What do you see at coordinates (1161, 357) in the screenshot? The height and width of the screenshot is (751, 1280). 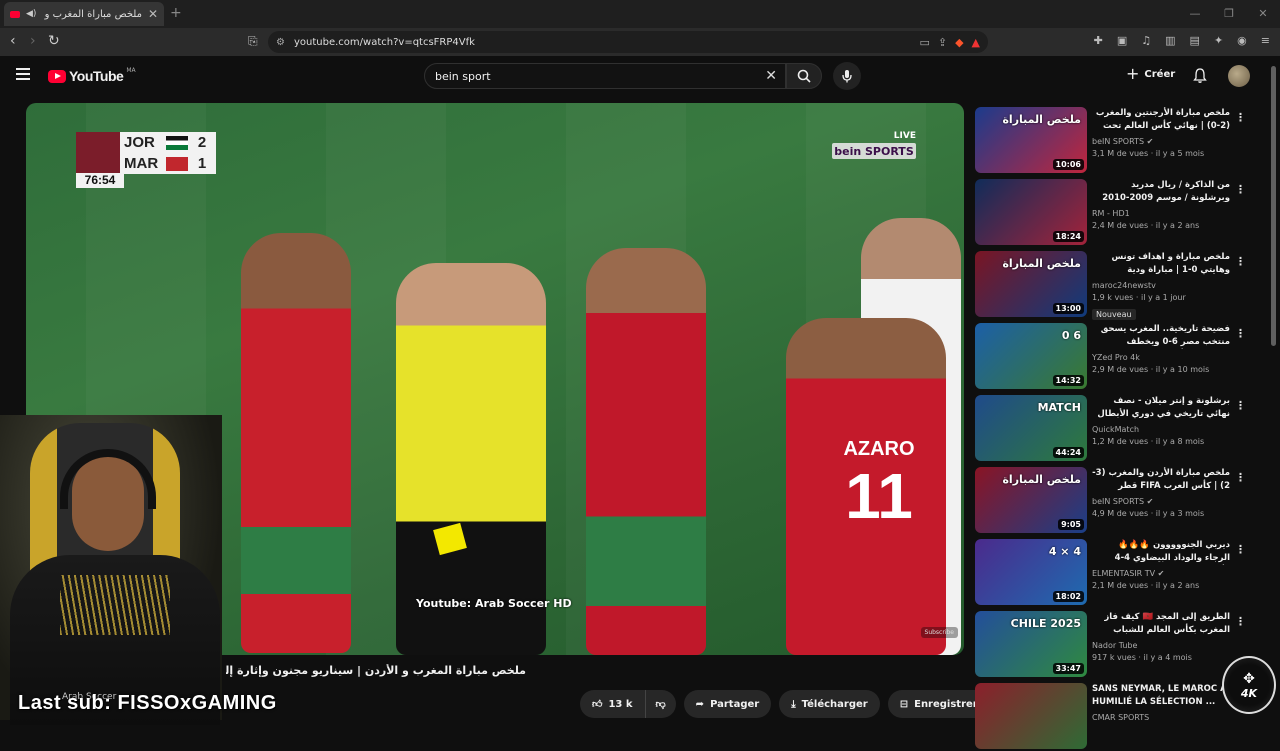 I see `related-channel-row: YZed Pro 4k` at bounding box center [1161, 357].